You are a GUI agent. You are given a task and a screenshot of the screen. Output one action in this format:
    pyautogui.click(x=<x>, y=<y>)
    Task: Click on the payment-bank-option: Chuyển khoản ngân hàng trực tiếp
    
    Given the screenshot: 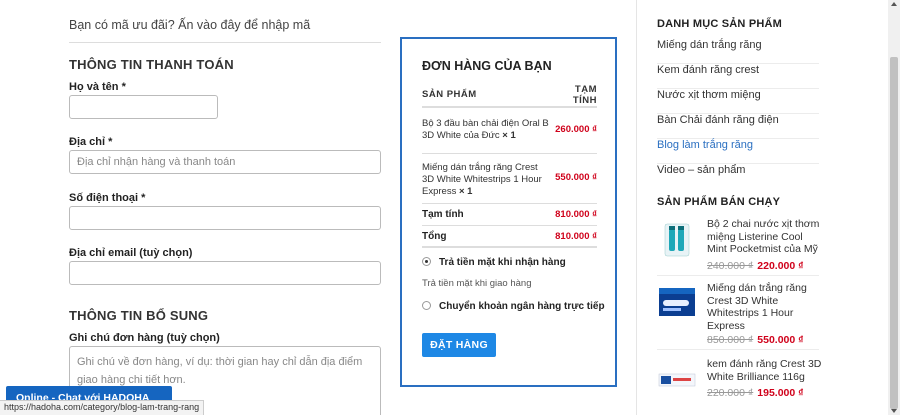 What is the action you would take?
    pyautogui.click(x=513, y=306)
    